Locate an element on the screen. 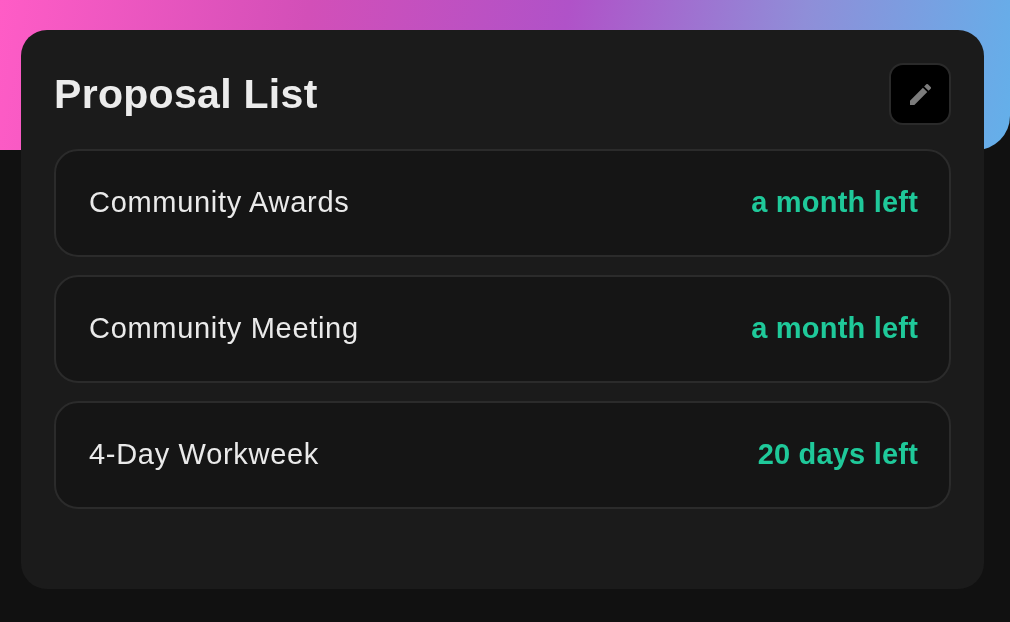 The height and width of the screenshot is (622, 1010). card-title: Proposal List is located at coordinates (186, 94).